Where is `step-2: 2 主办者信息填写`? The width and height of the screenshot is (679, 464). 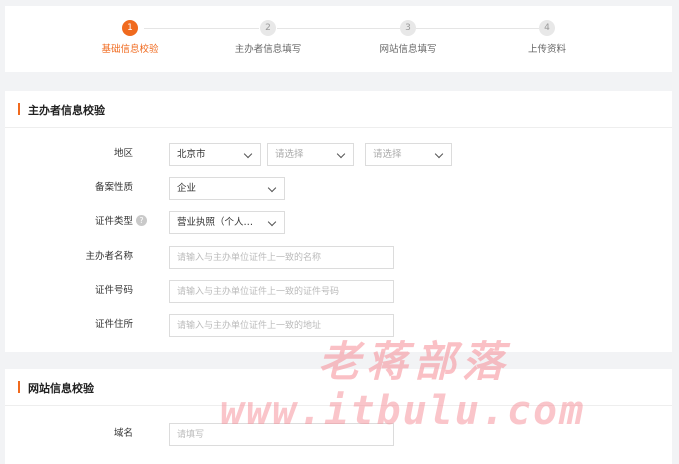 step-2: 2 主办者信息填写 is located at coordinates (268, 37).